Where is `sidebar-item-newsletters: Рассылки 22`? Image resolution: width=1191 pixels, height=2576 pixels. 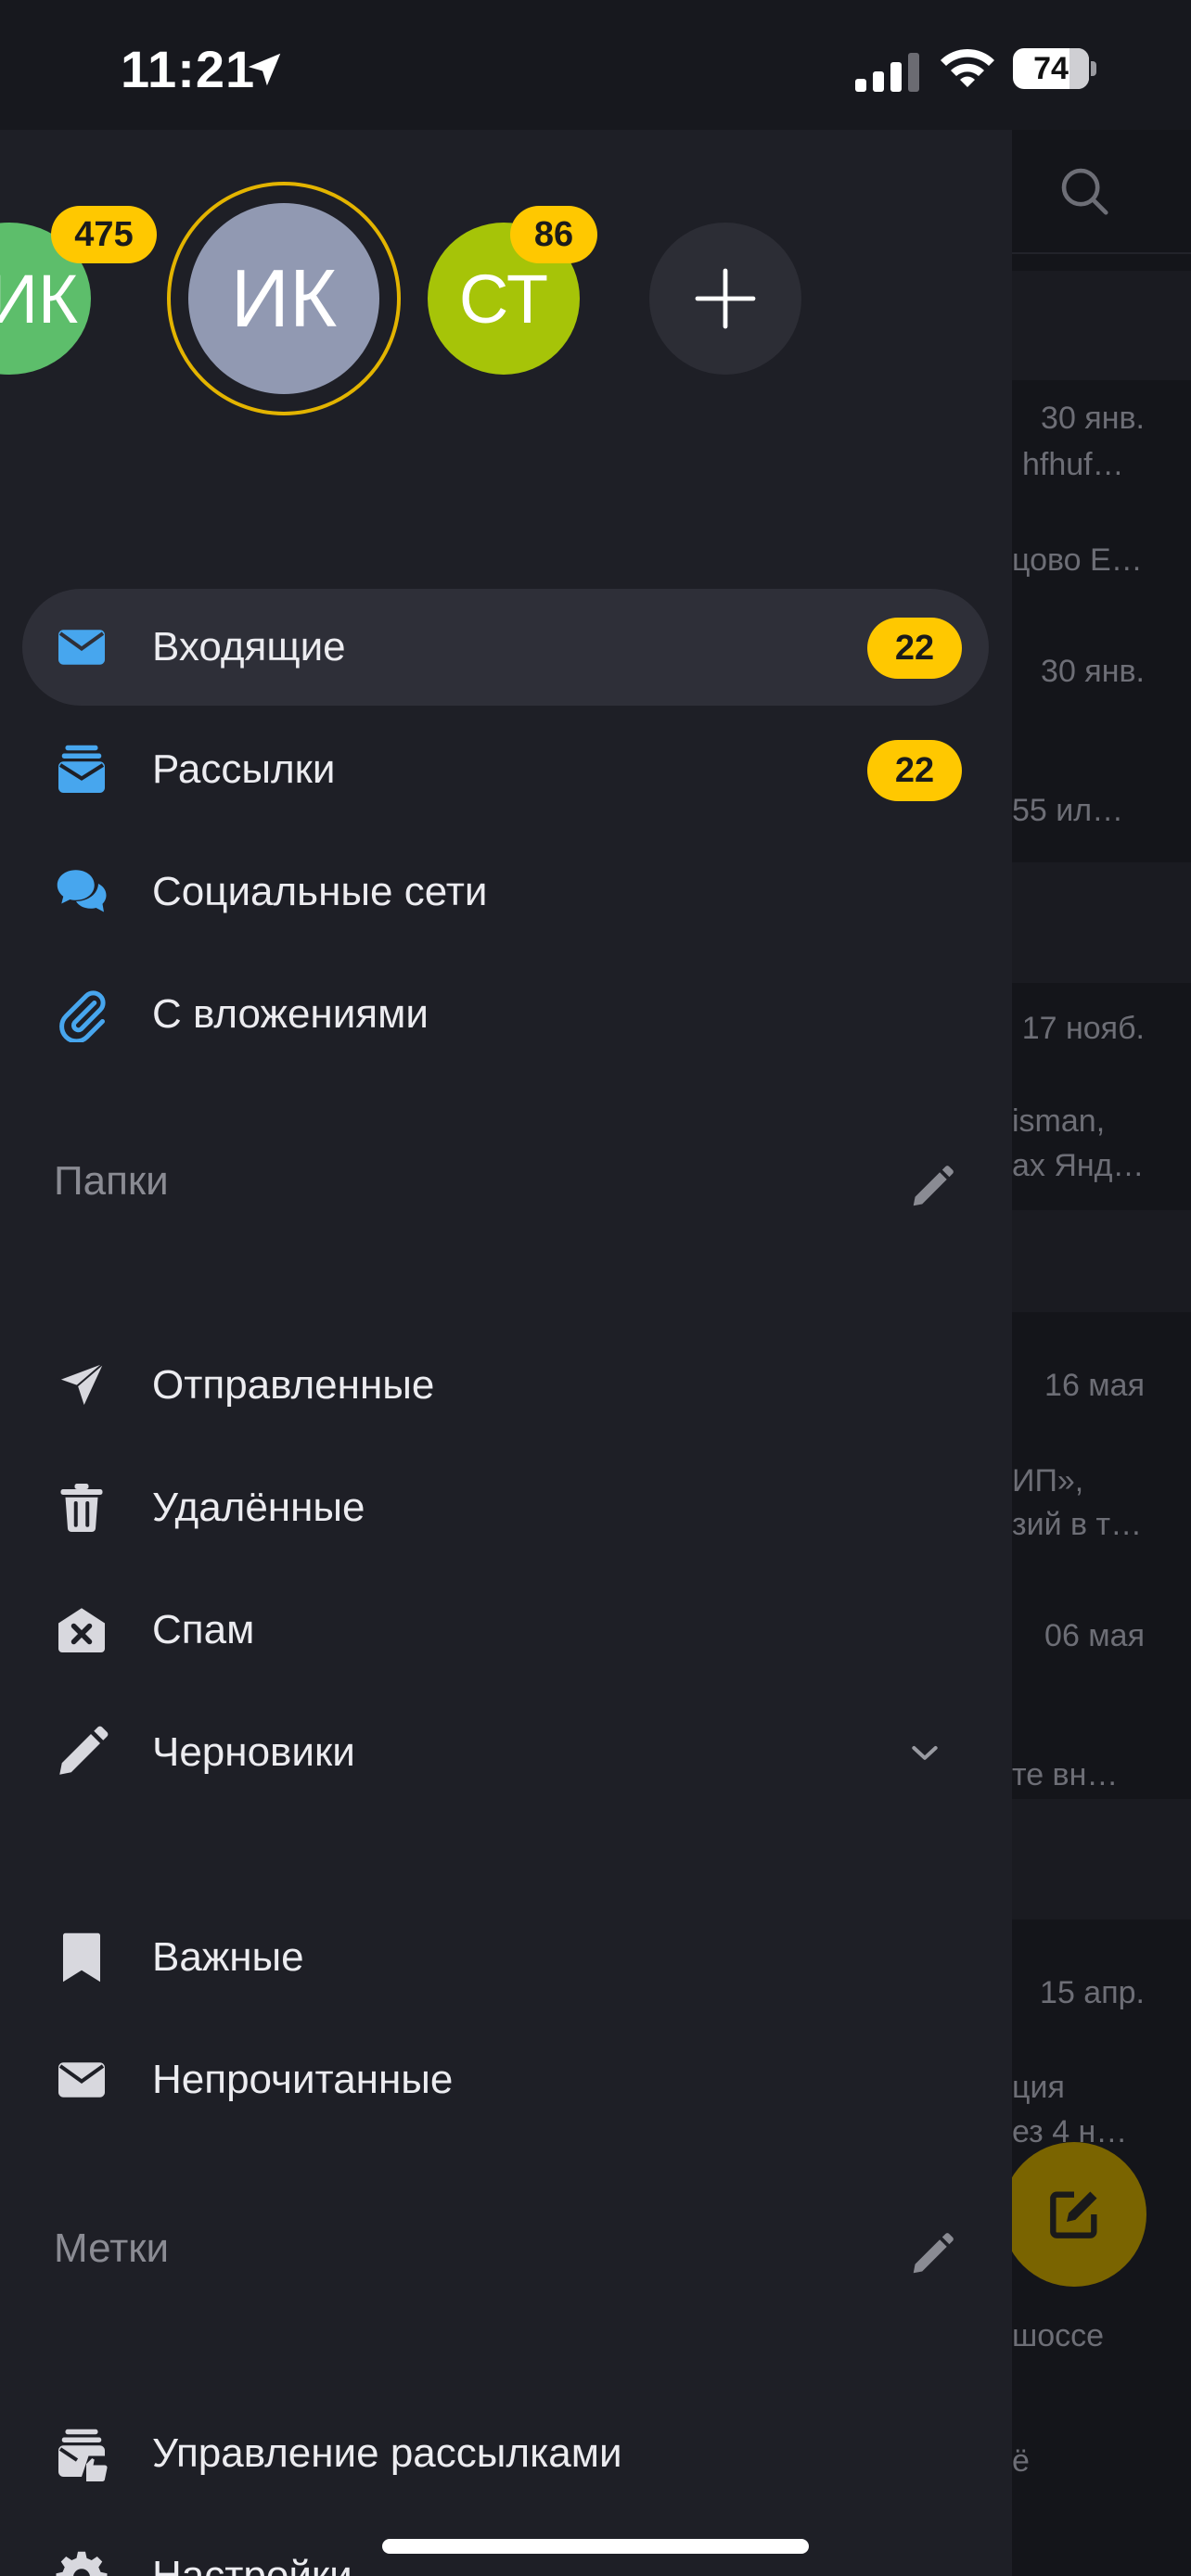
sidebar-item-newsletters: Рассылки 22 is located at coordinates (505, 769).